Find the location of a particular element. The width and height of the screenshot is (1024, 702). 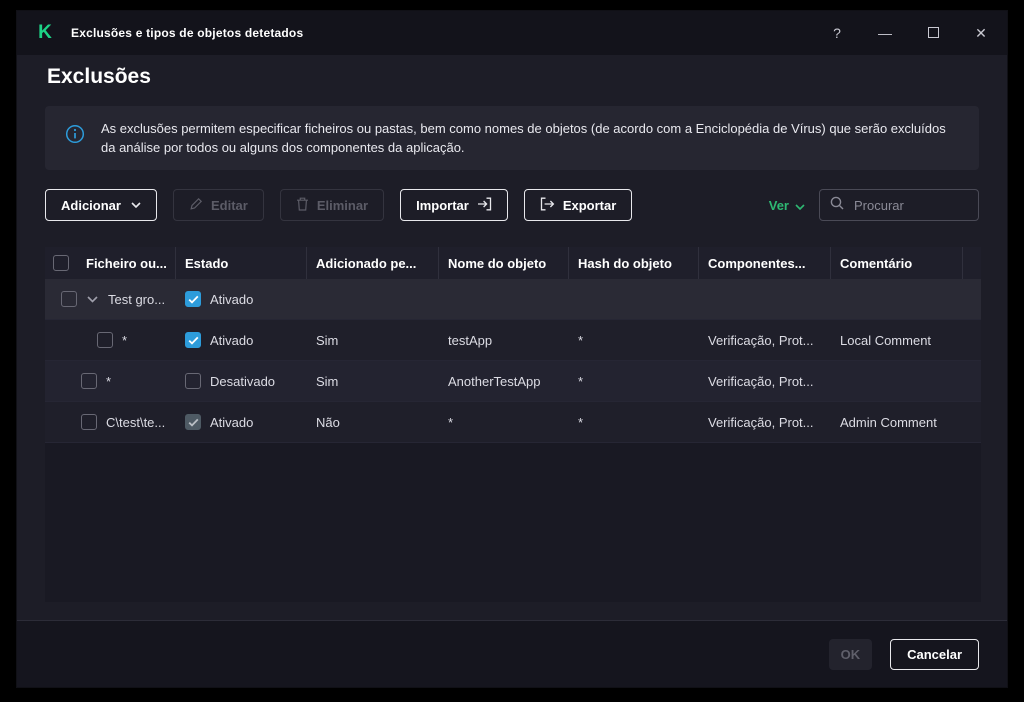

cancel-button: Cancelar is located at coordinates (934, 654).